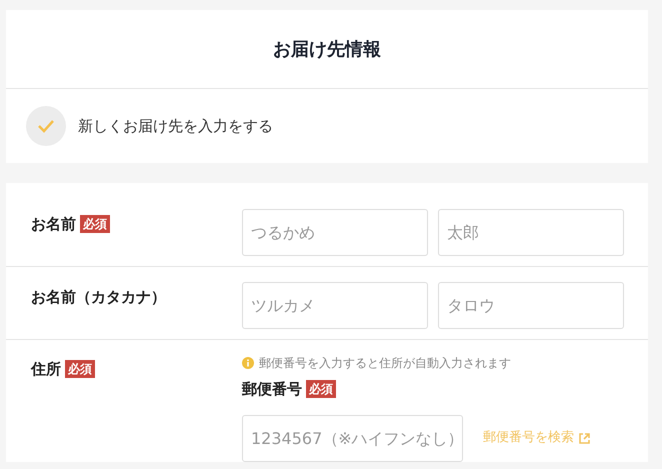 The image size is (662, 469). I want to click on checkbox-label: 新しくお届け先を入力をする, so click(175, 126).